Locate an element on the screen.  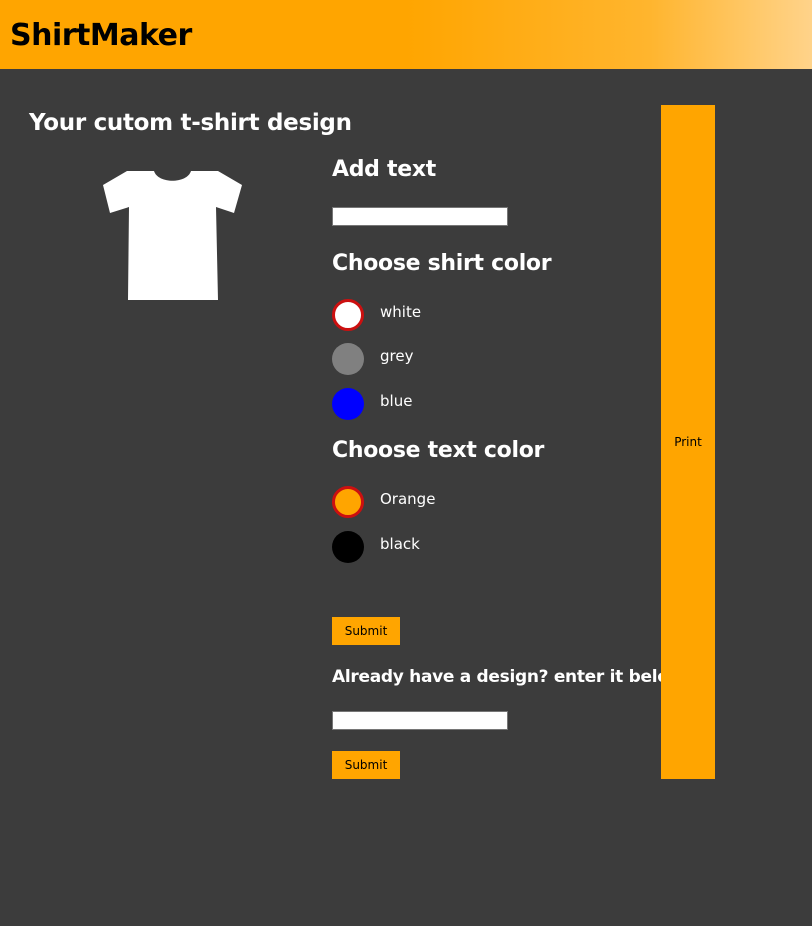
text-color-heading: Choose text color is located at coordinates (438, 450).